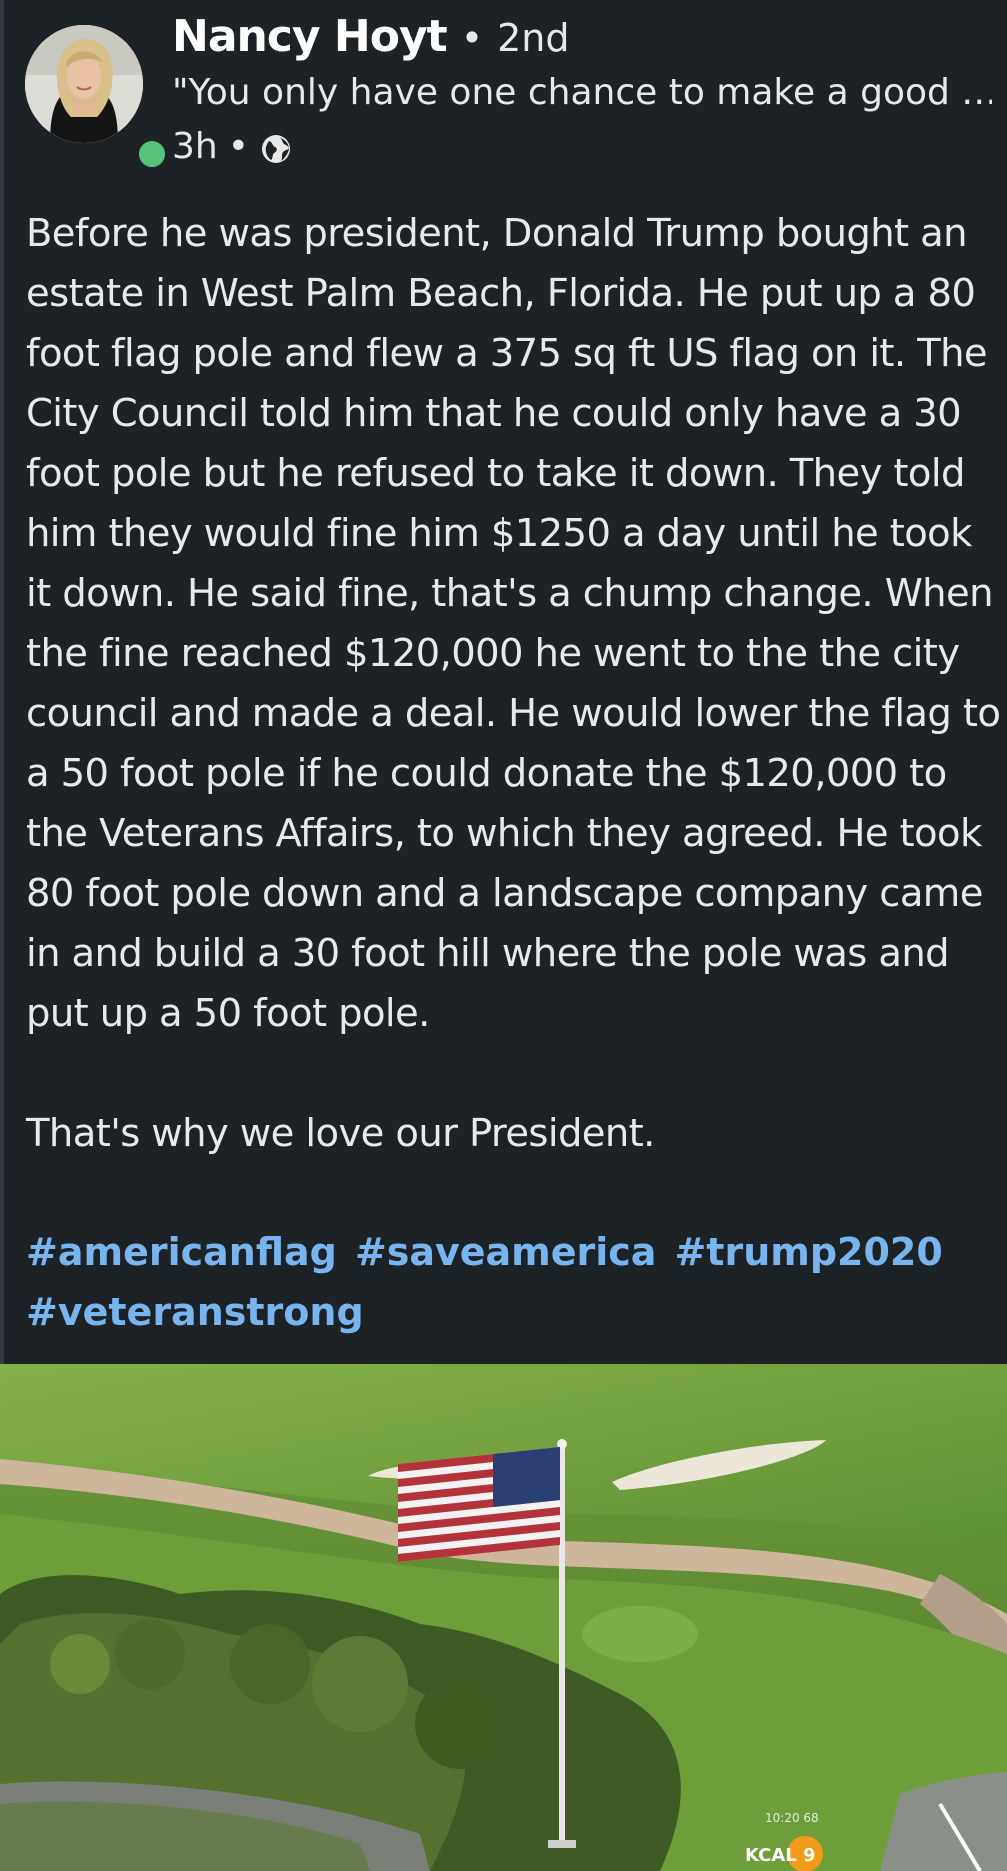 The width and height of the screenshot is (1007, 1871). I want to click on hashtag-link: #saveamerica, so click(506, 1252).